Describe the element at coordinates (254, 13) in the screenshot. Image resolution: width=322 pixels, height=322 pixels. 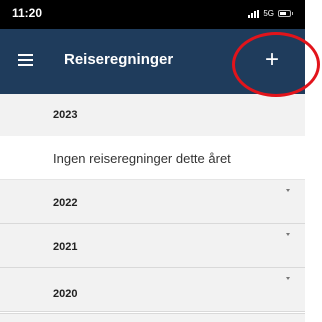
I see `signal-icon` at that location.